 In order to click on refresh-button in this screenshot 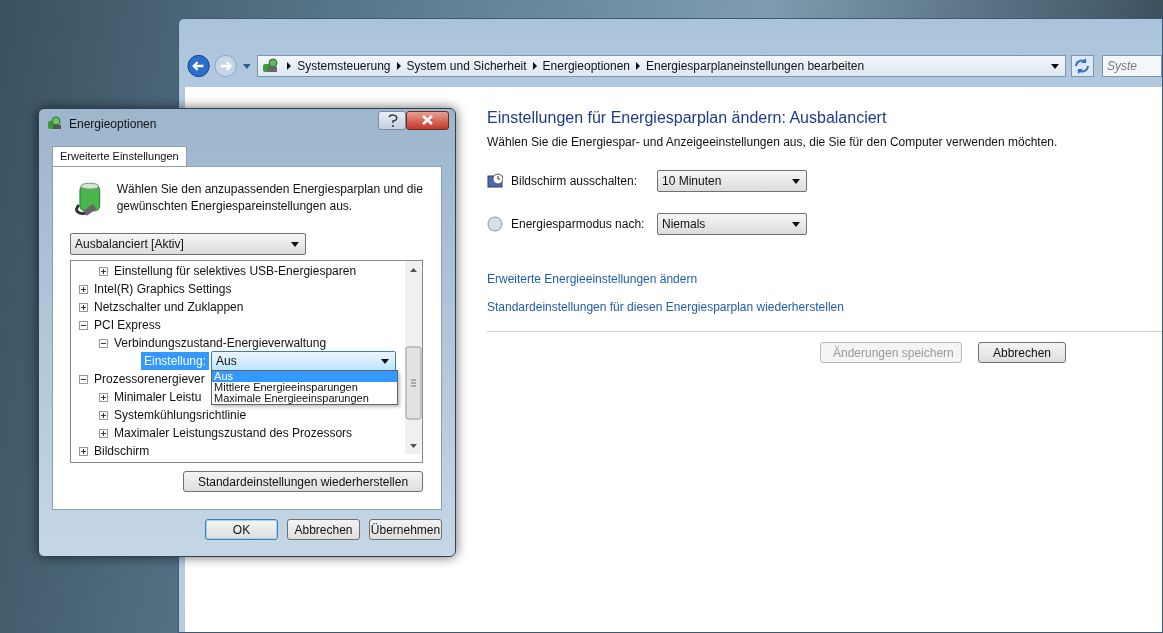, I will do `click(1082, 66)`.